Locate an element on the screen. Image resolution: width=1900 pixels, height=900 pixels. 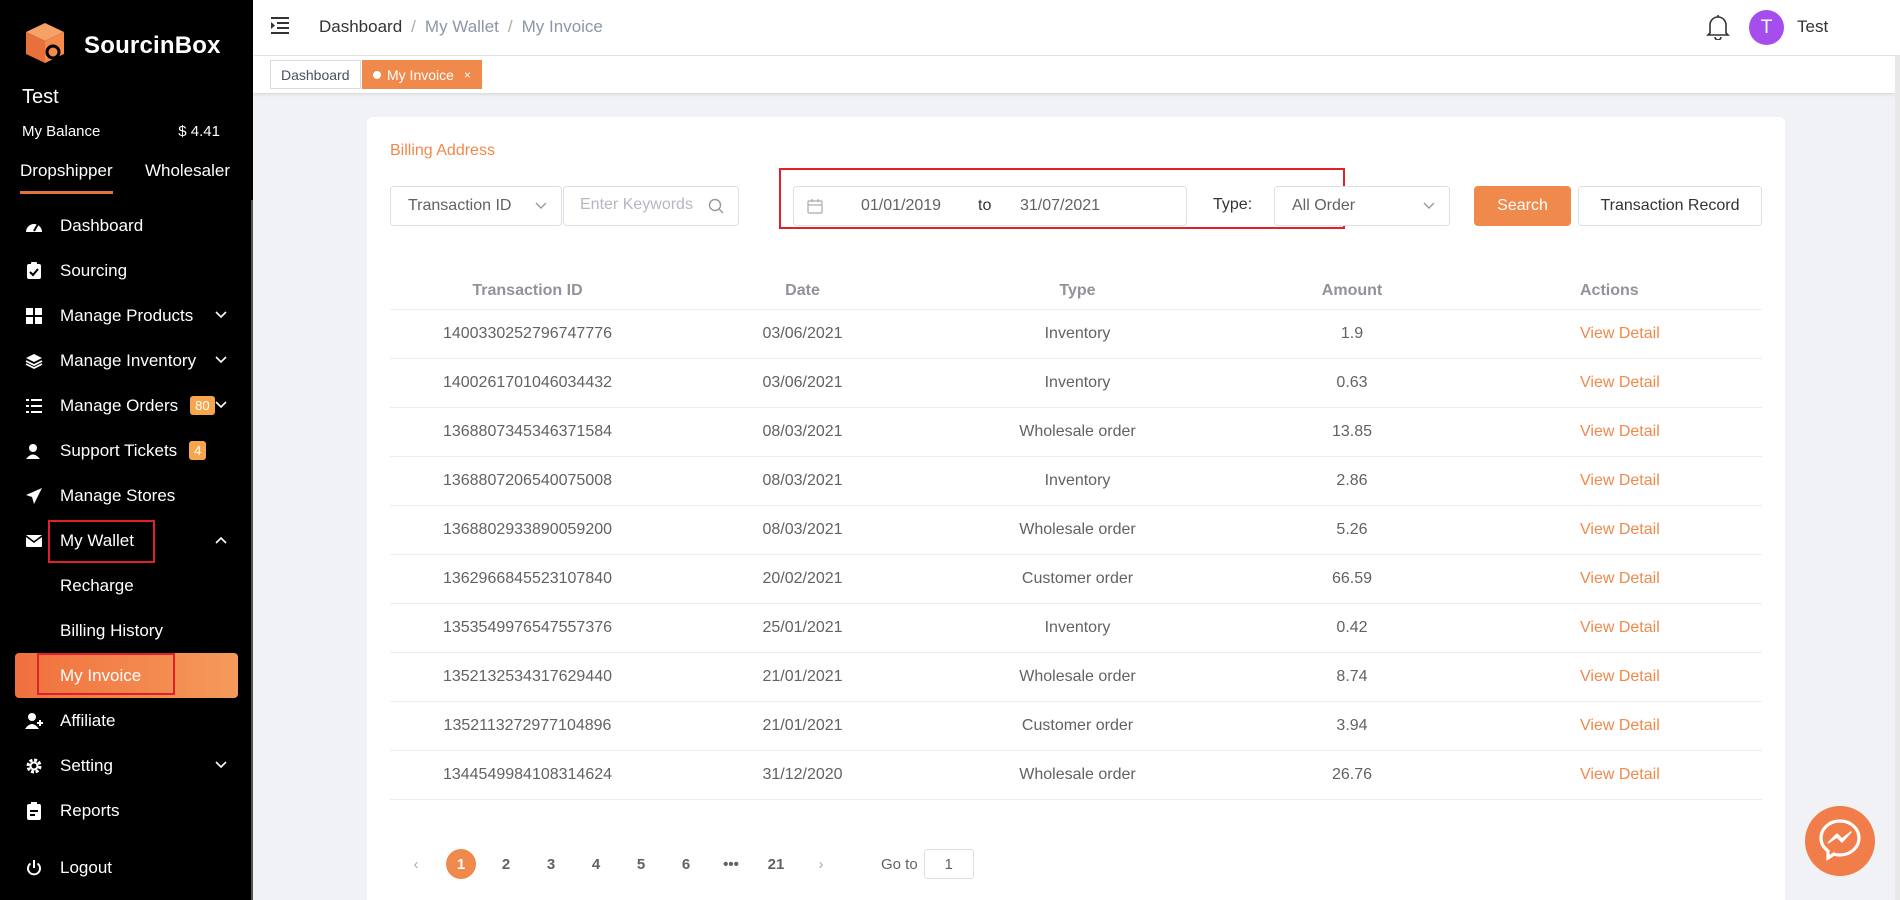
page-6: 6 is located at coordinates (686, 864).